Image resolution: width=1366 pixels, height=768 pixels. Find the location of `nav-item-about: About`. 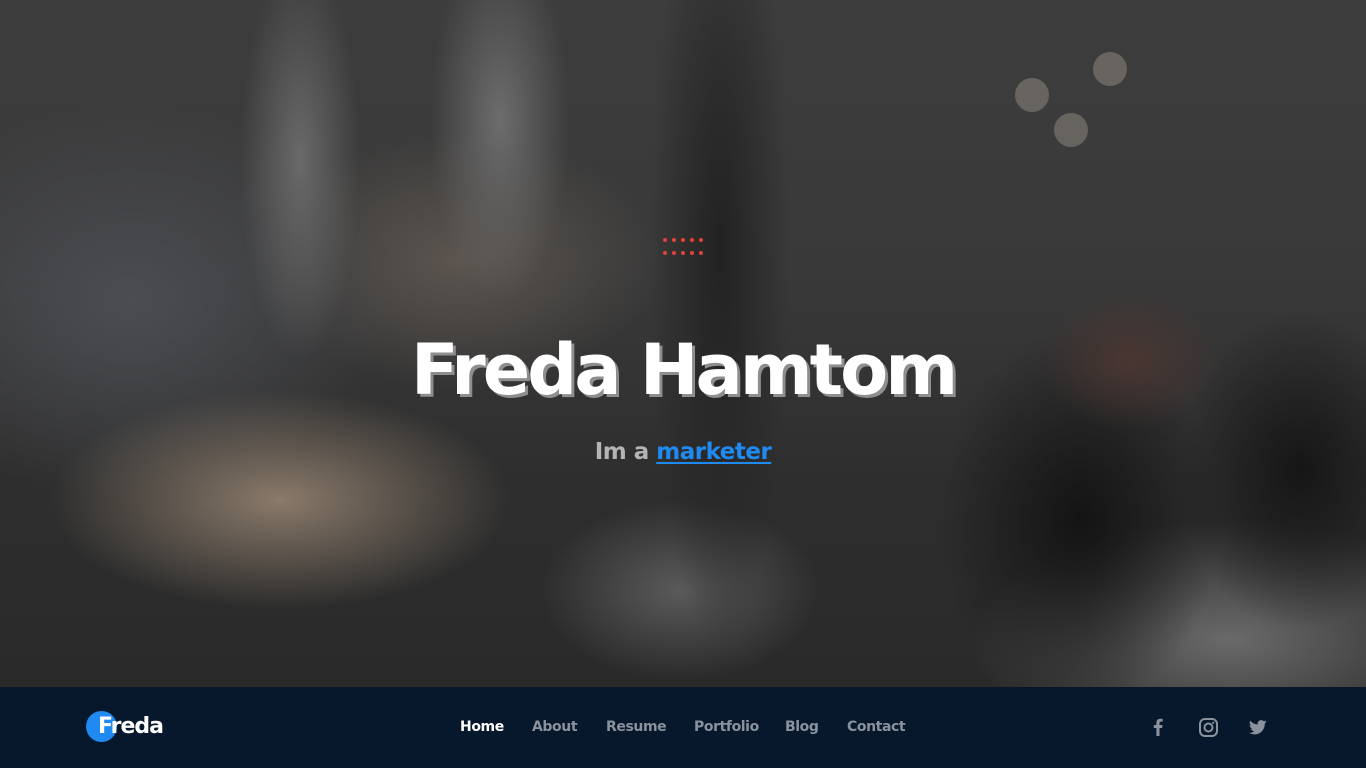

nav-item-about: About is located at coordinates (555, 727).